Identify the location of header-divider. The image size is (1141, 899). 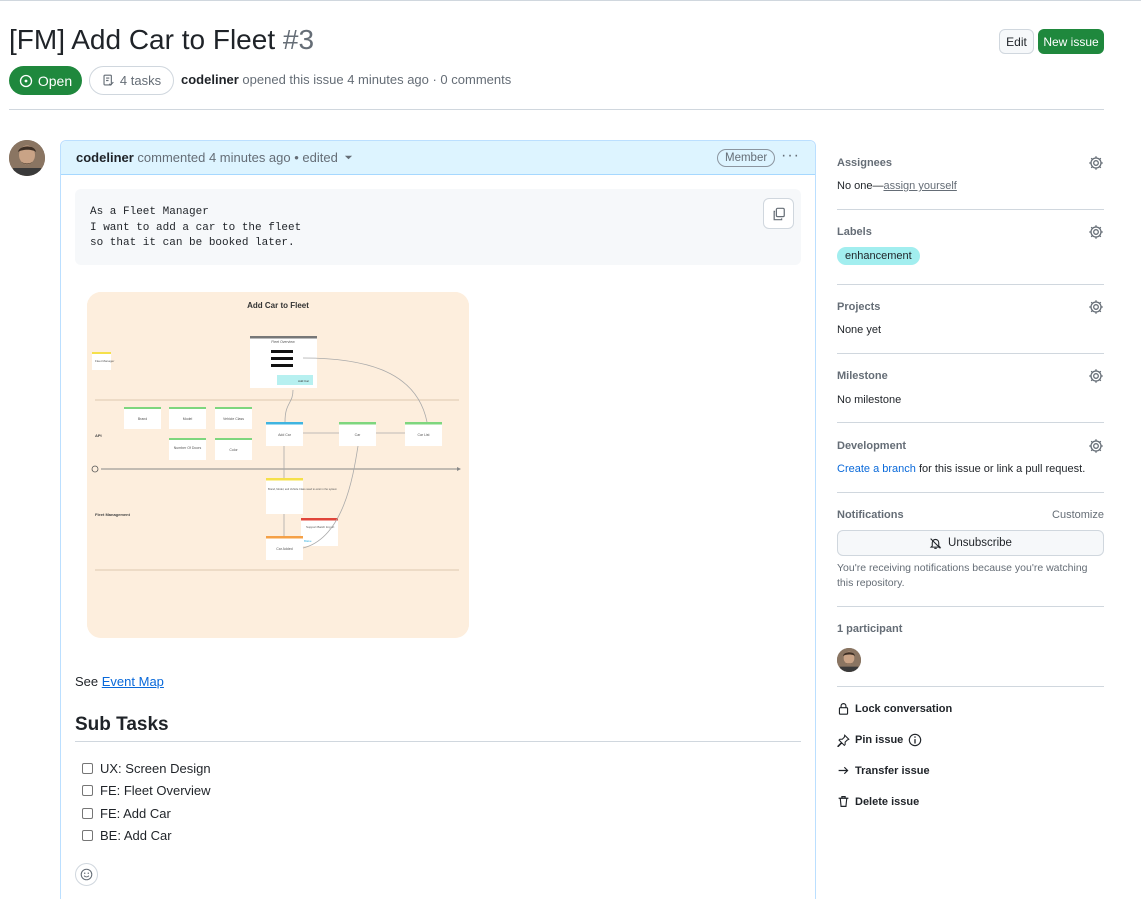
(556, 109).